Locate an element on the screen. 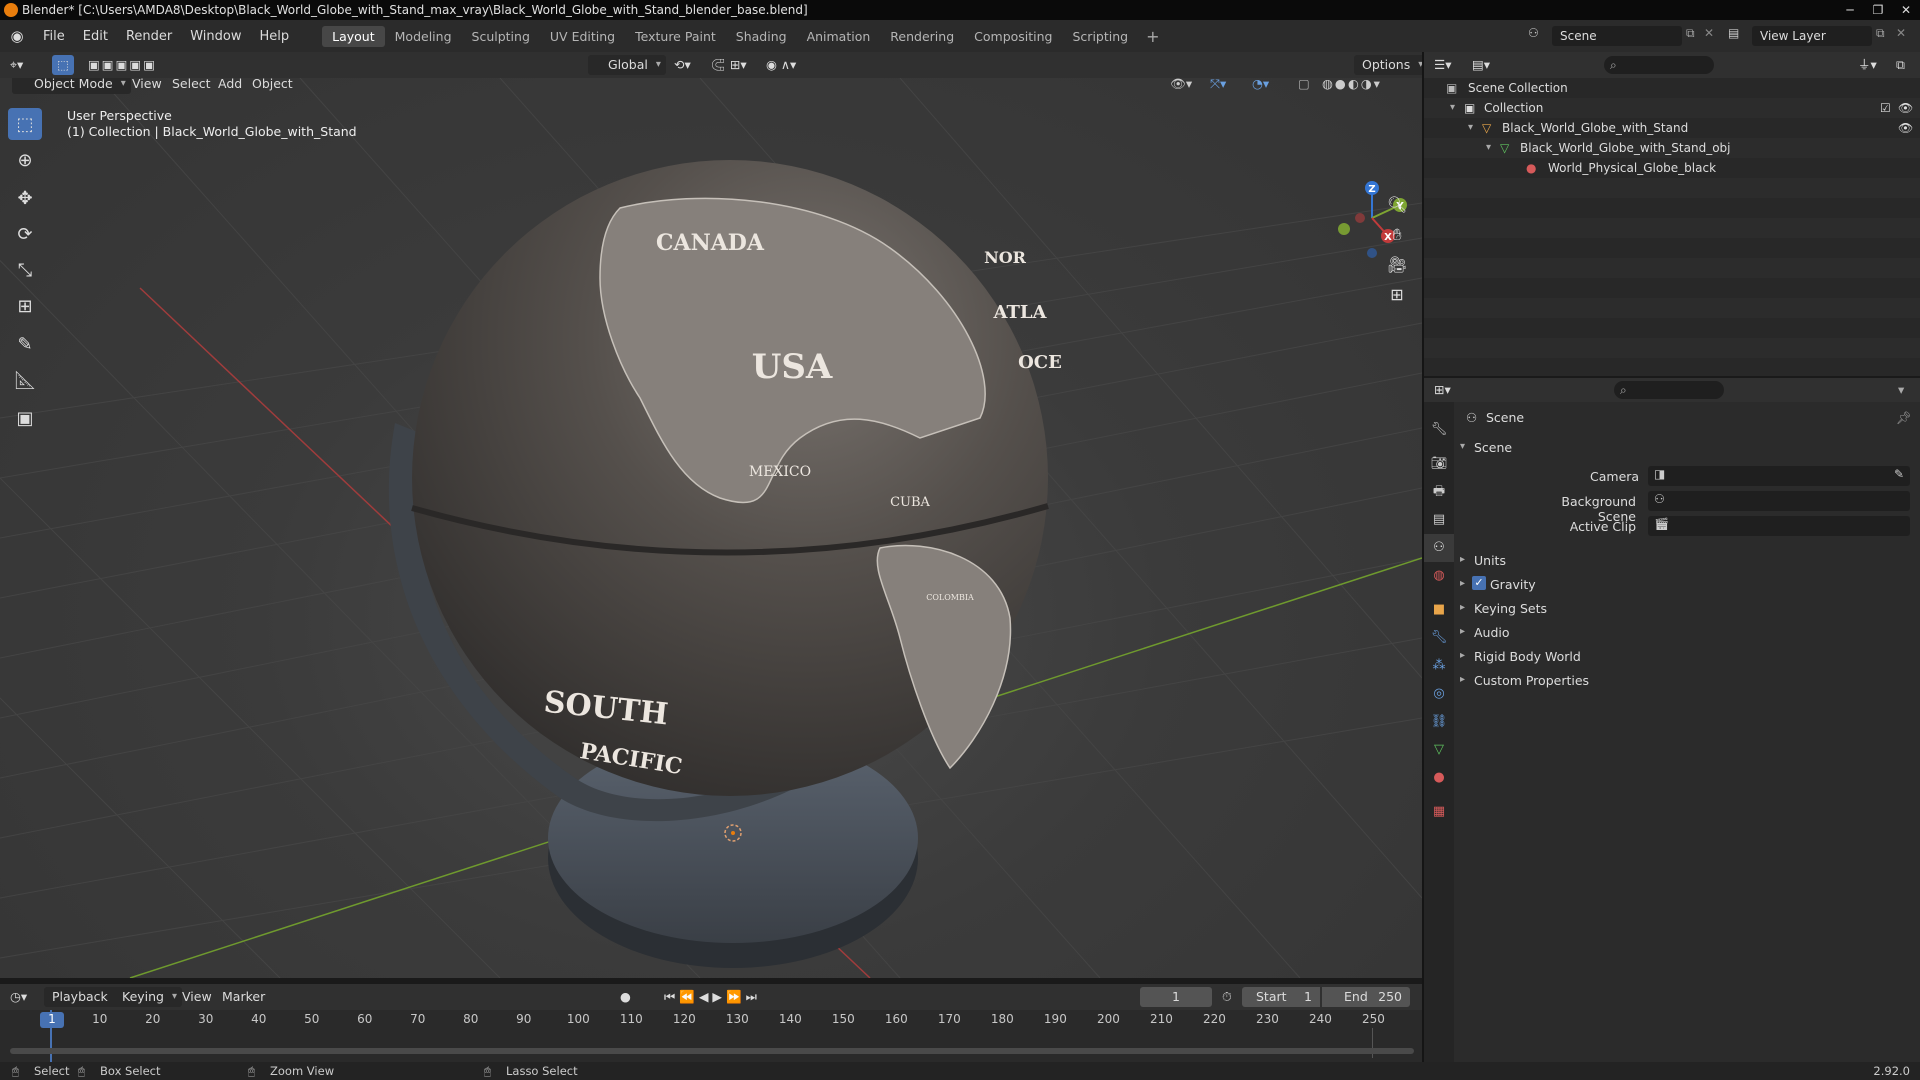 The width and height of the screenshot is (1920, 1080). tab-sculpting: Sculpting is located at coordinates (501, 36).